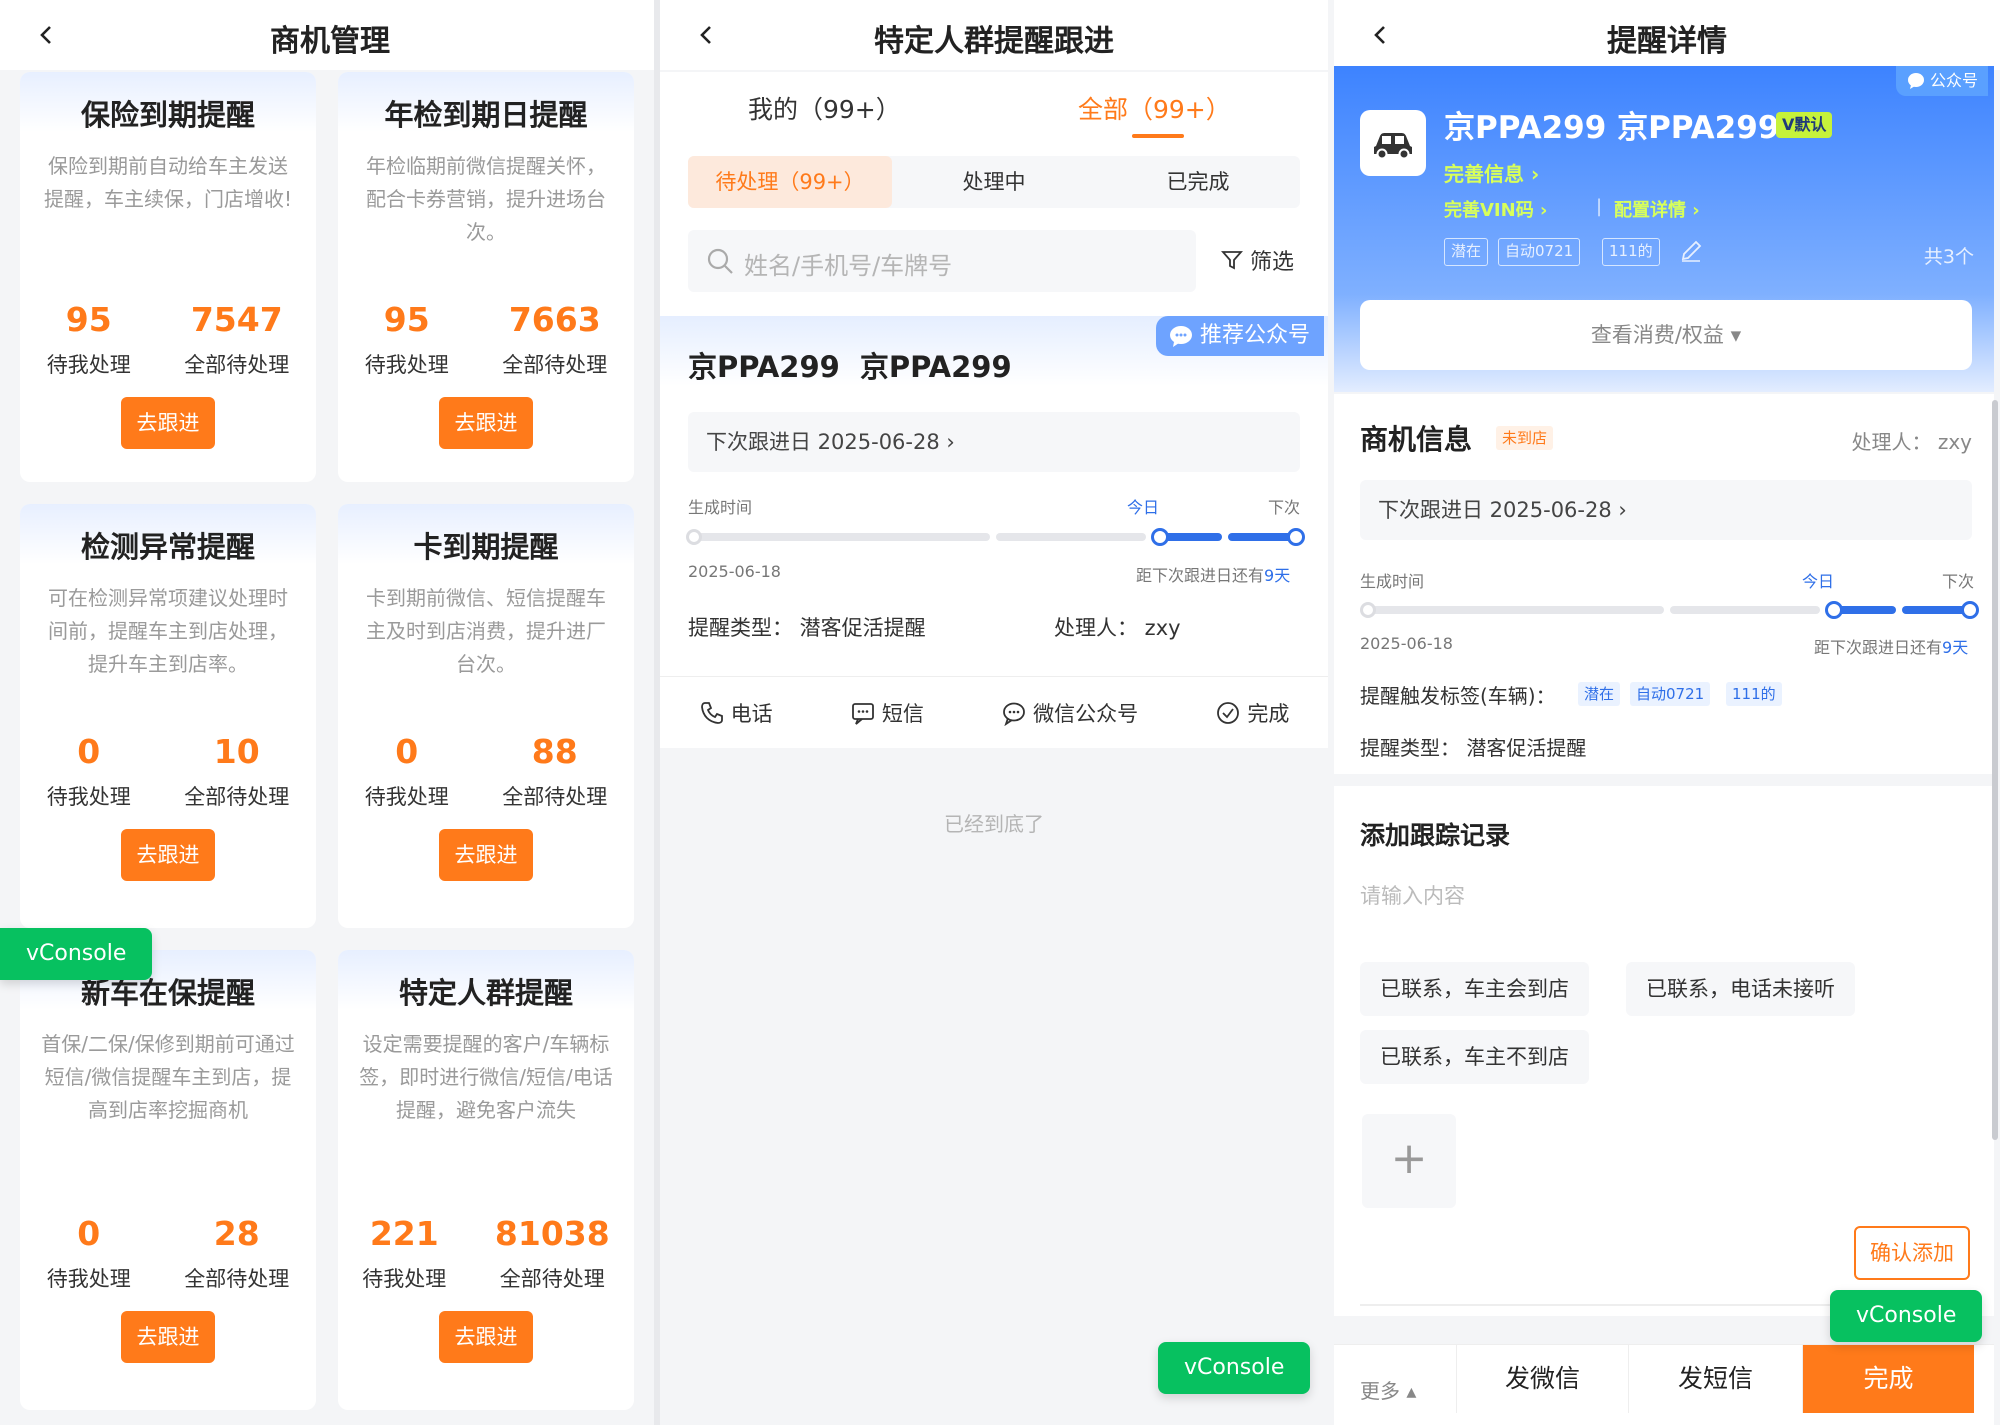 The height and width of the screenshot is (1425, 2000). I want to click on card-title: 特定人群提醒, so click(485, 993).